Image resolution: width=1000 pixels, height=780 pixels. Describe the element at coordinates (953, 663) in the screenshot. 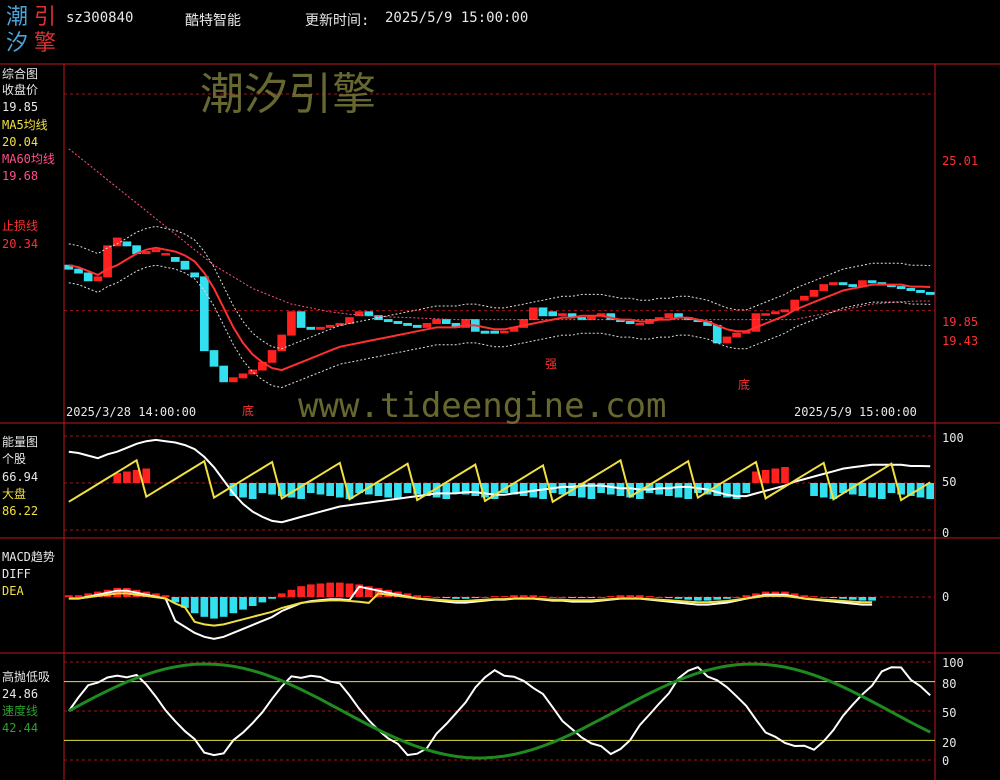

I see `osc-tick: 100` at that location.